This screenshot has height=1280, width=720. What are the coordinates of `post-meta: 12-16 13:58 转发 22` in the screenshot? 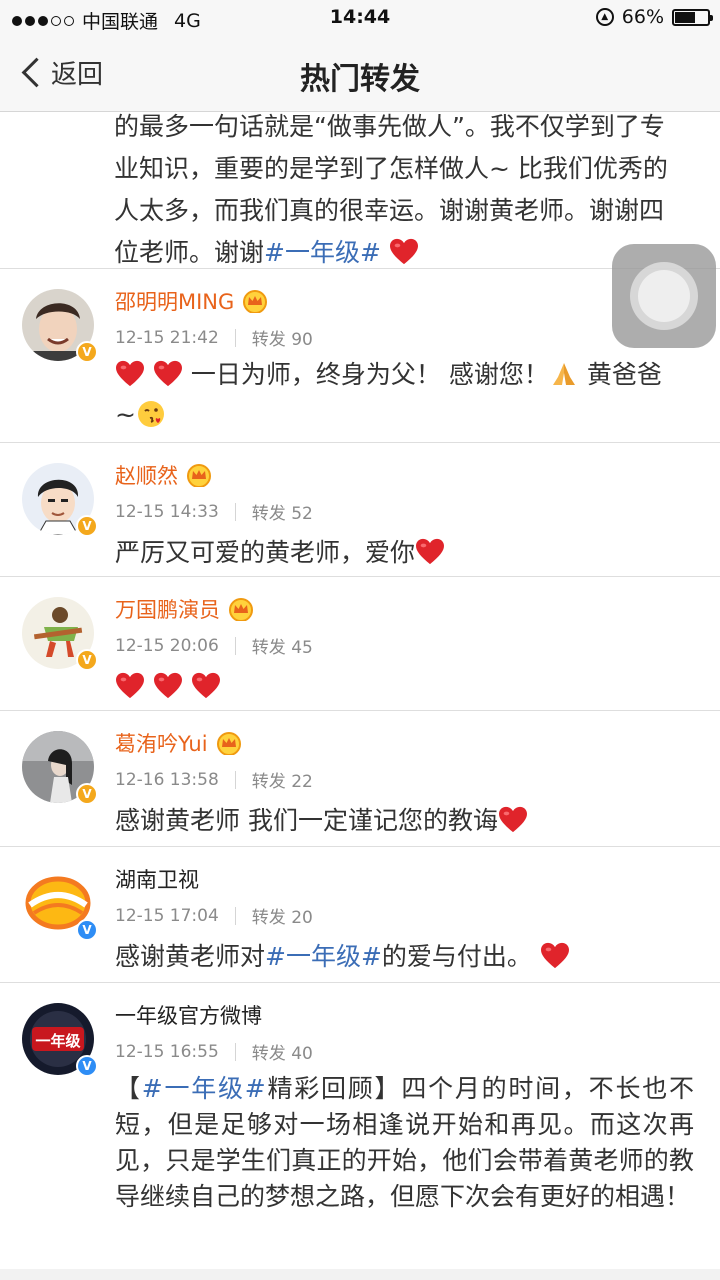 It's located at (214, 780).